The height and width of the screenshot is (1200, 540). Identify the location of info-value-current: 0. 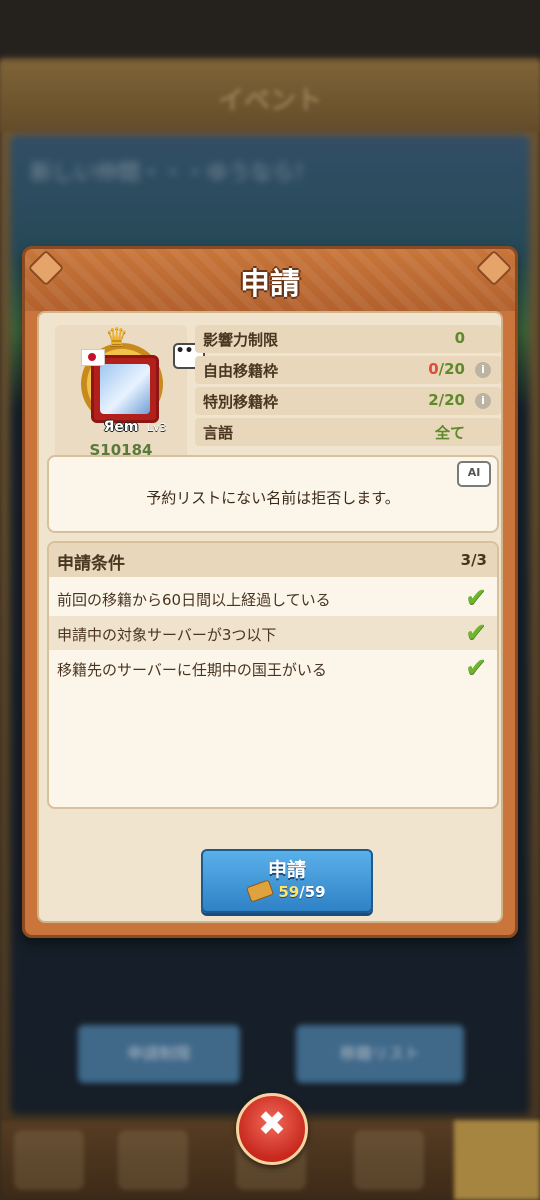
(433, 369).